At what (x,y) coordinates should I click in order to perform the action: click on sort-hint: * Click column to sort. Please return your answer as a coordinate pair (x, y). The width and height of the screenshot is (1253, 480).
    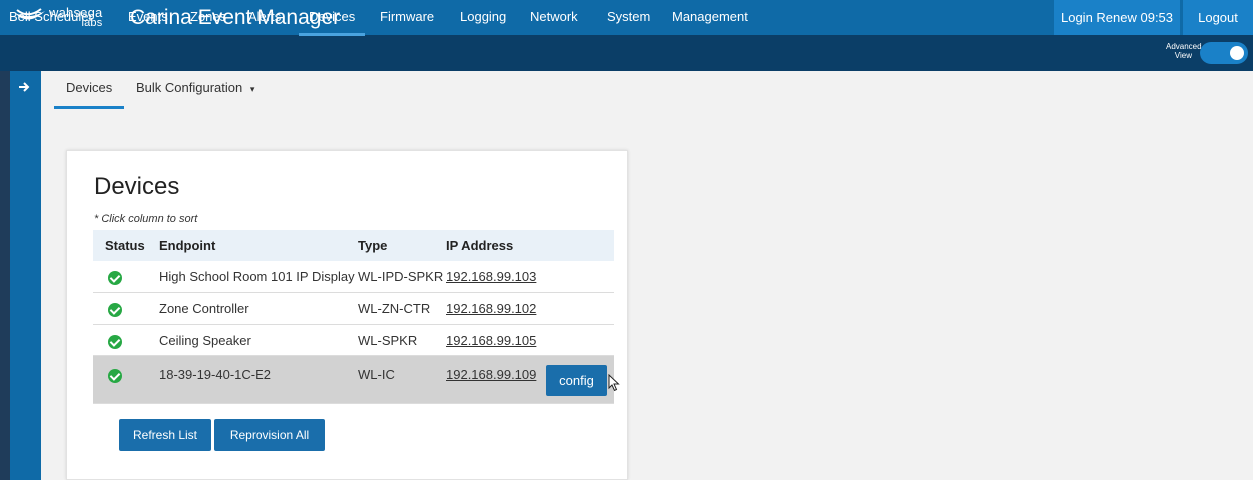
    Looking at the image, I should click on (146, 219).